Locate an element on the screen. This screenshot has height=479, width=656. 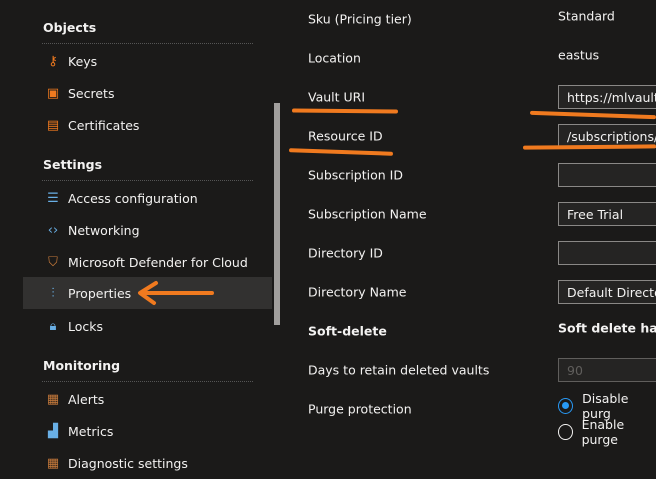
sidebar-item-access-configuration: ☰ Access configuration is located at coordinates (147, 198).